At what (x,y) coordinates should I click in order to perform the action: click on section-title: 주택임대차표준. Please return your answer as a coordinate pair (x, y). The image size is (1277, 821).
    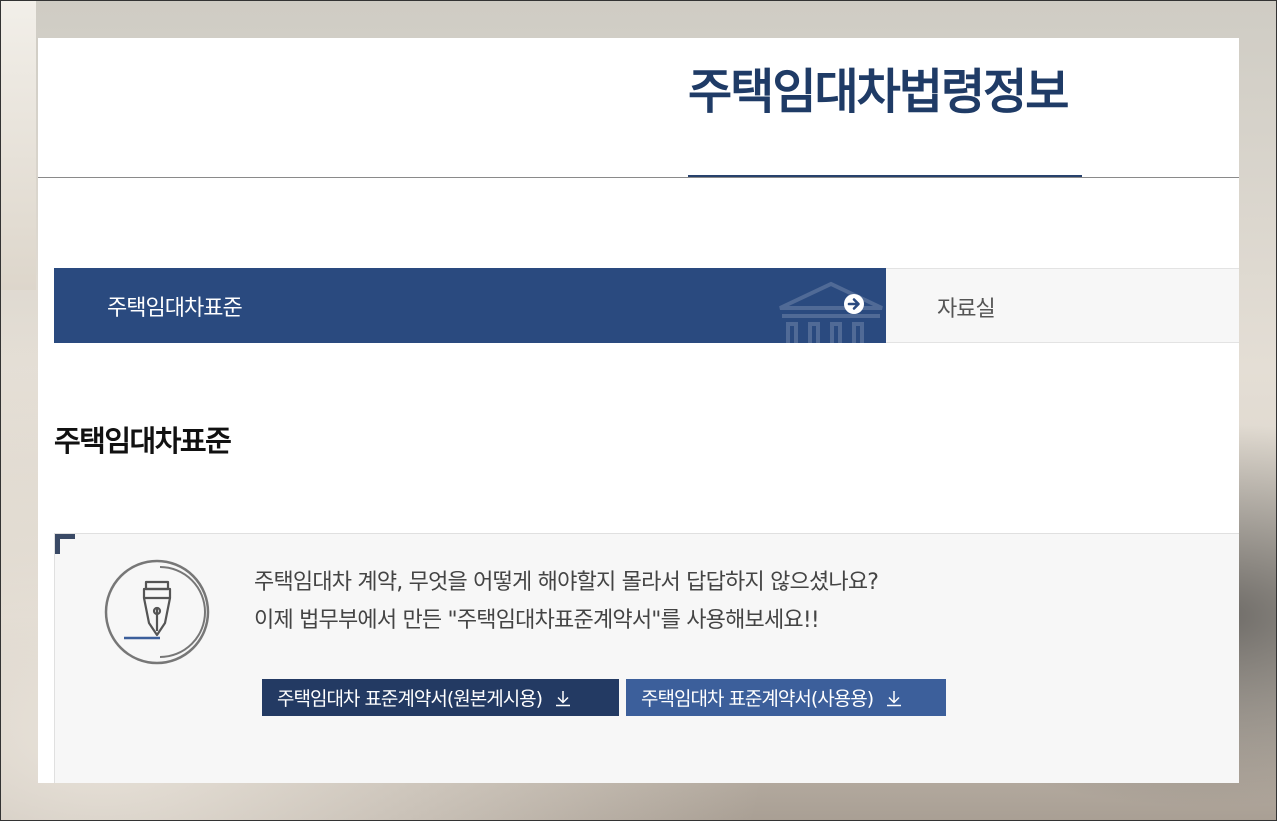
    Looking at the image, I should click on (143, 441).